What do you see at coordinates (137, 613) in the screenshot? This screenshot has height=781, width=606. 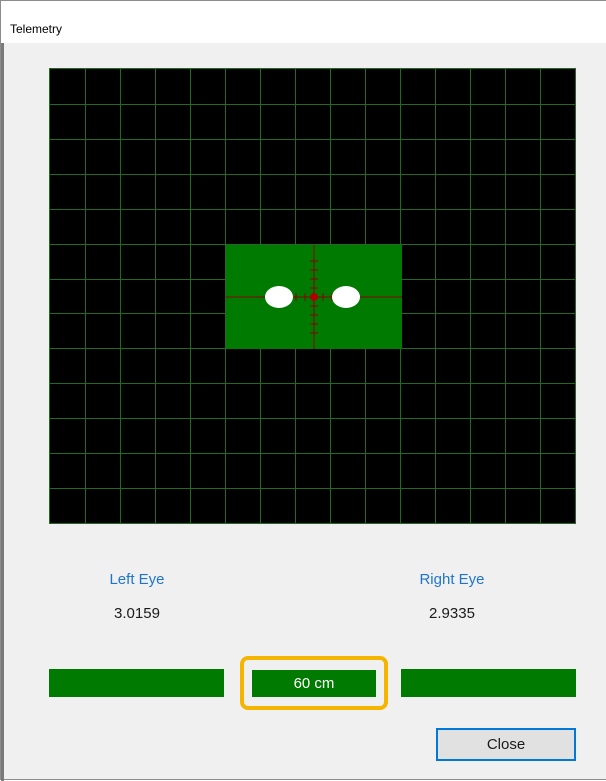 I see `left-eye-value: 3.0159` at bounding box center [137, 613].